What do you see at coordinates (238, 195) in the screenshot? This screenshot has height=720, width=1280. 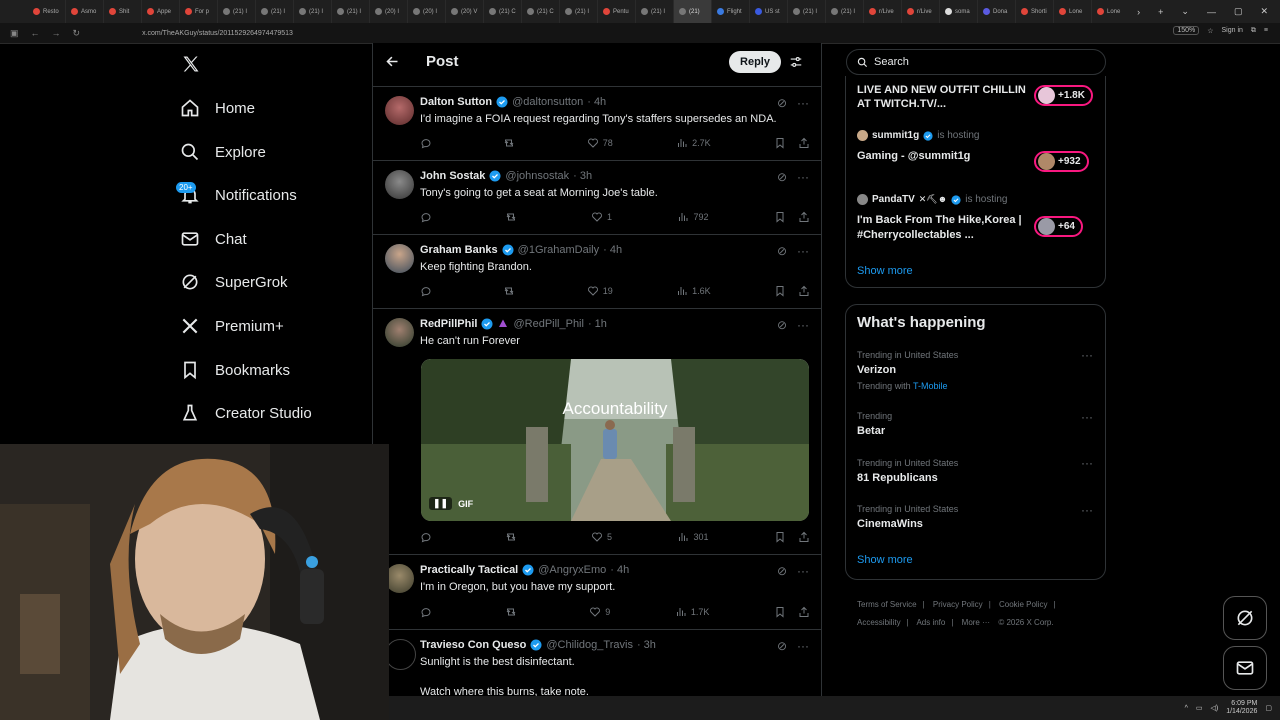 I see `nav-notifications: Notifications` at bounding box center [238, 195].